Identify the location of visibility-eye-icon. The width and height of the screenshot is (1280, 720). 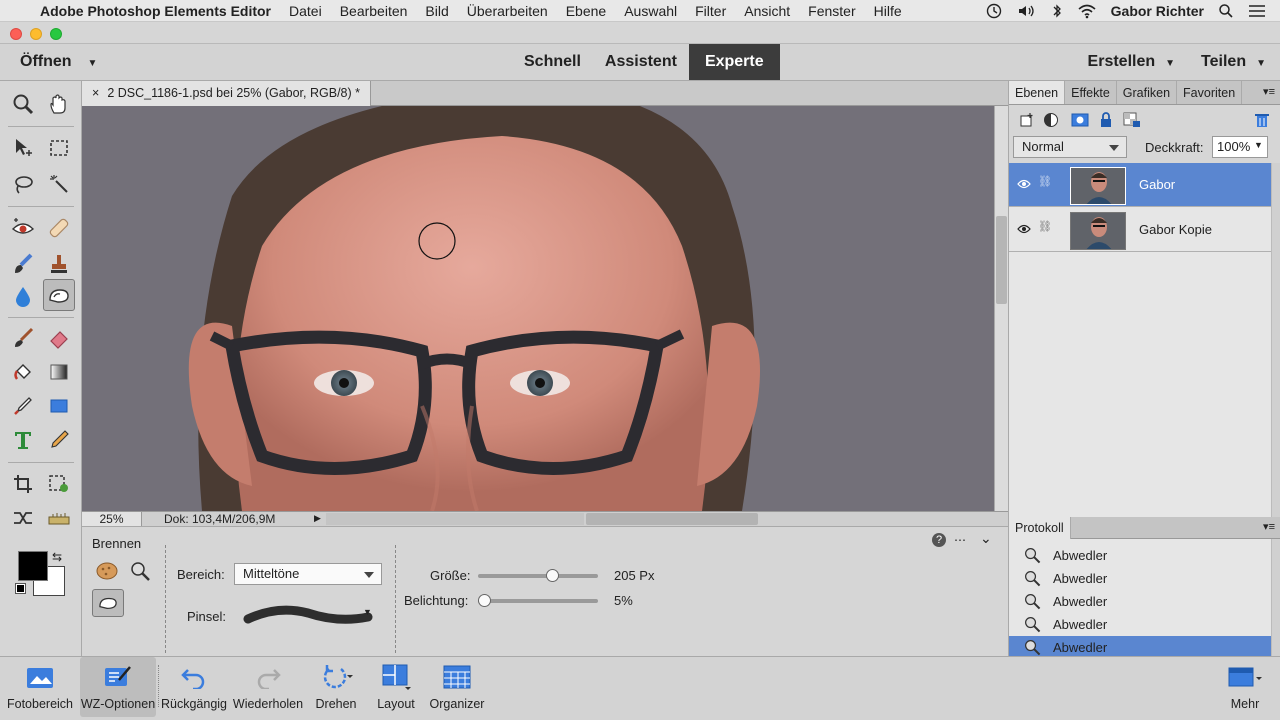
(1024, 229).